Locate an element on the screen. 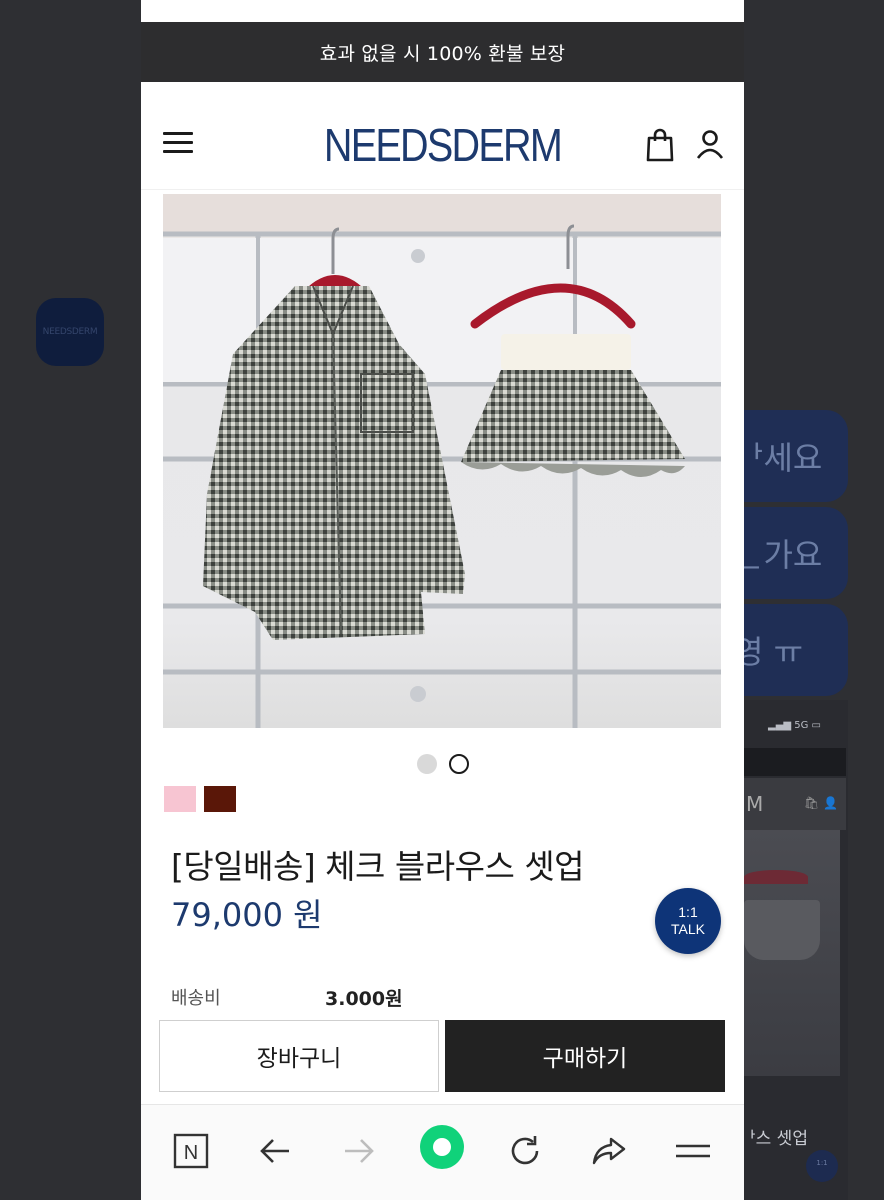 This screenshot has width=884, height=1200. talk-chat-button: 1:1 TALK is located at coordinates (688, 921).